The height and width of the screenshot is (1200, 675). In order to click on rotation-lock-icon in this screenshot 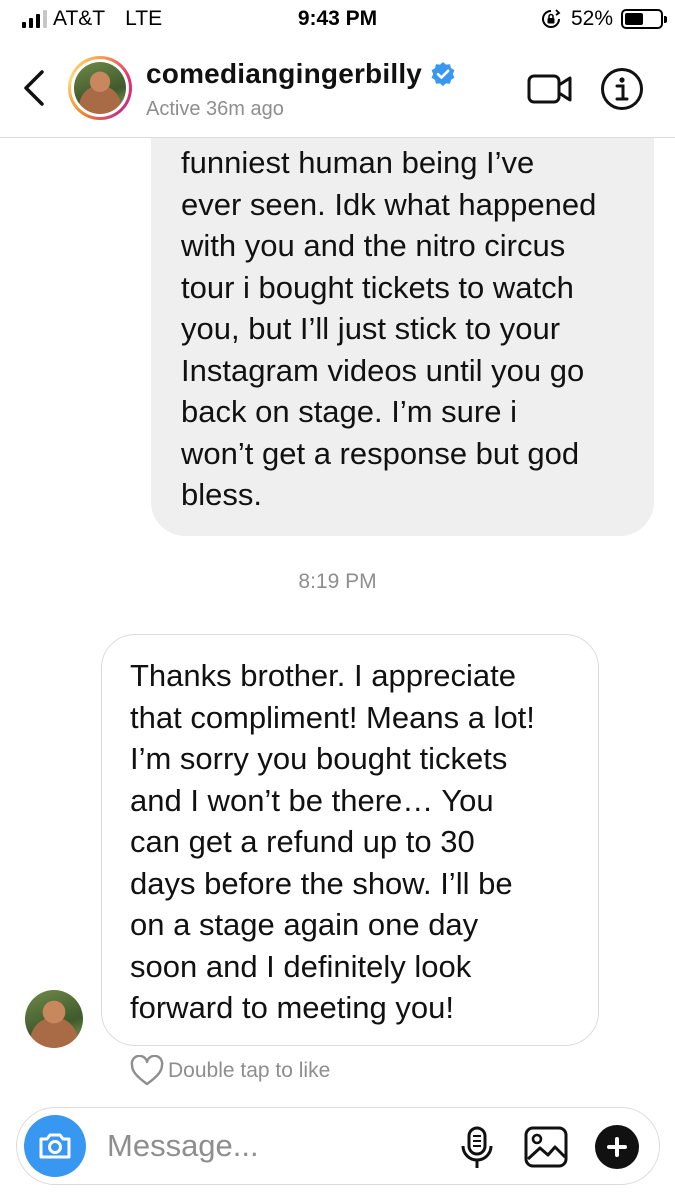, I will do `click(551, 18)`.